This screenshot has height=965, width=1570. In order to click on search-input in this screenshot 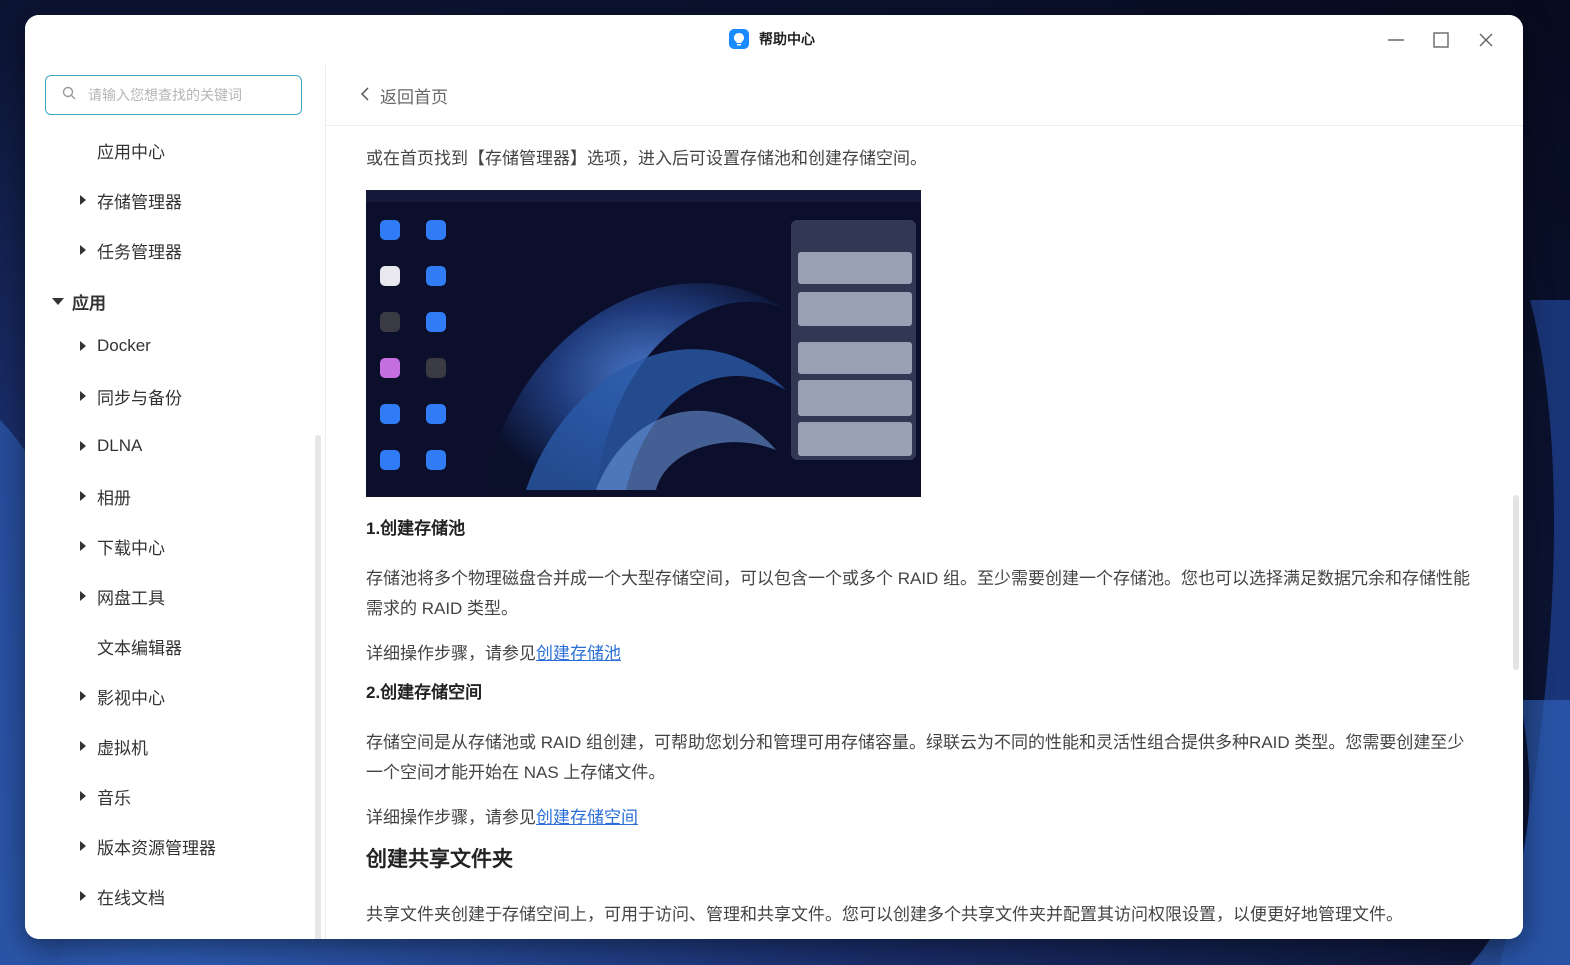, I will do `click(188, 95)`.